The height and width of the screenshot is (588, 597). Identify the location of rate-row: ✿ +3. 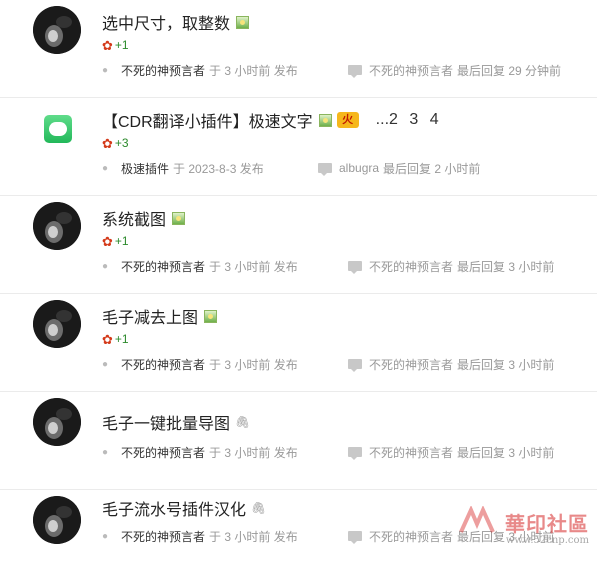
(115, 143).